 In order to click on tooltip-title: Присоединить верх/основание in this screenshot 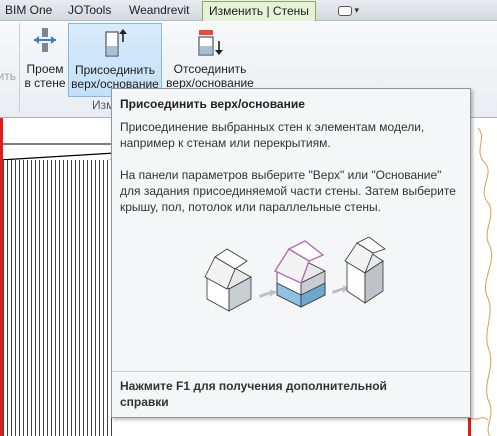, I will do `click(212, 104)`.